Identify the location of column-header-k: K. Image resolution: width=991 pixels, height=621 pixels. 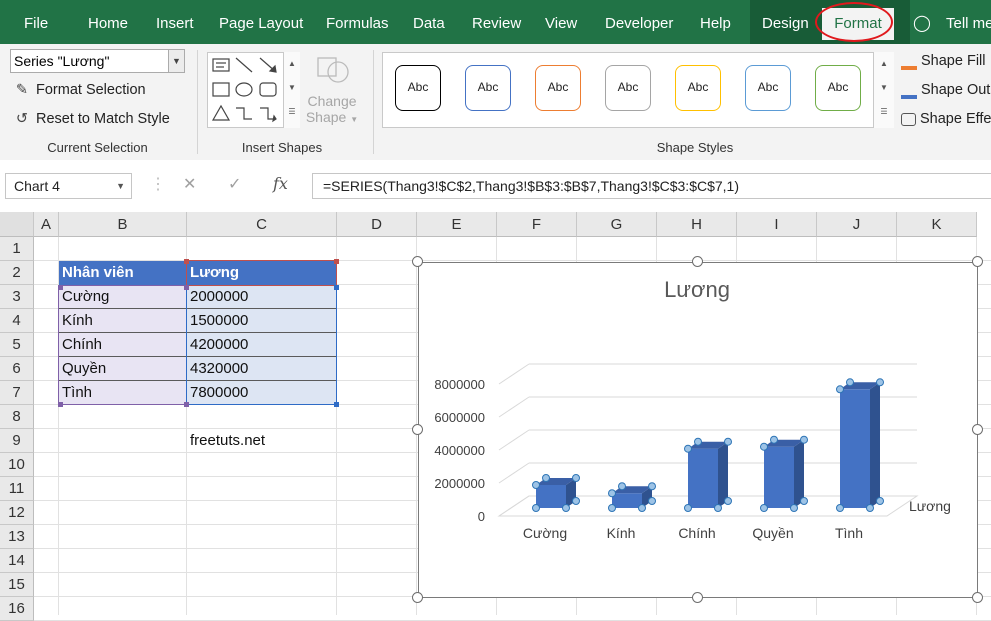
(937, 224).